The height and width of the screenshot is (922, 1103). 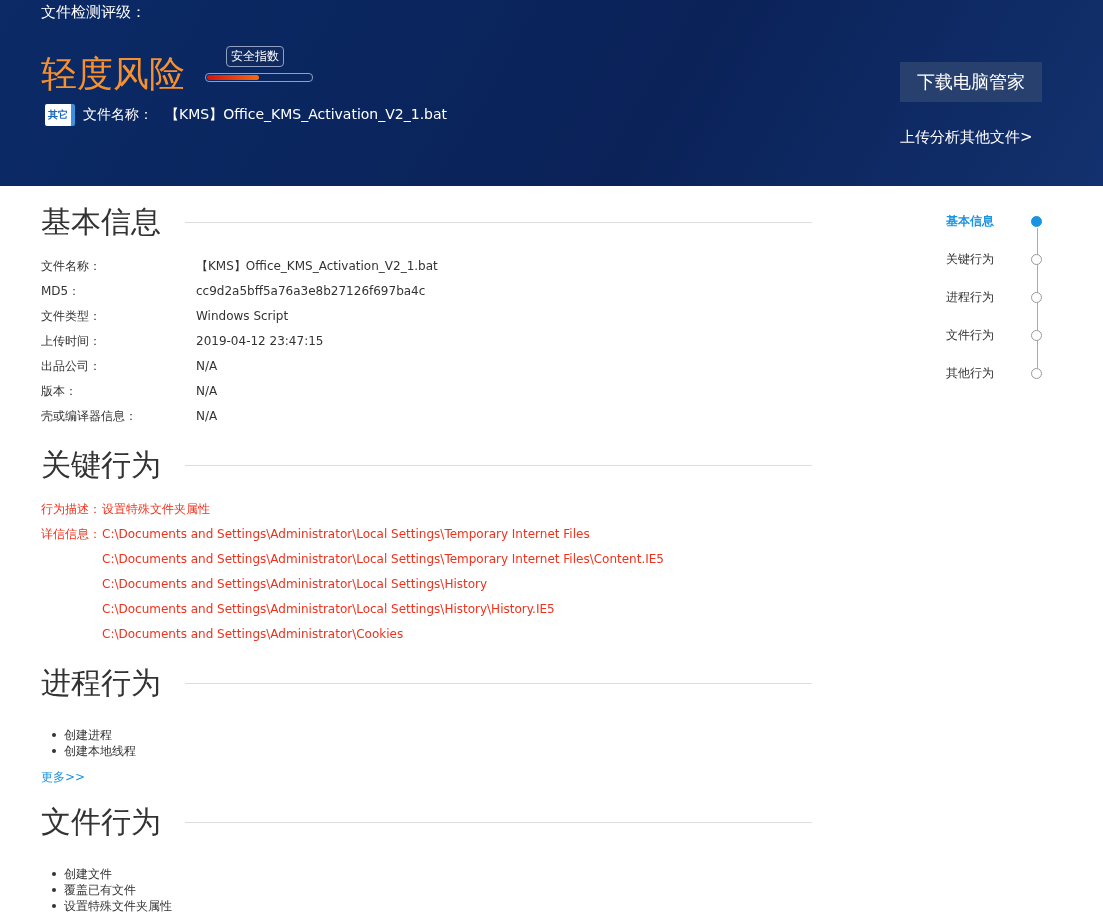 I want to click on detail-path: C:\Documents and Settings\Administrator\Local Settings\Temporary Internet Files\Content.IE5, so click(x=383, y=559).